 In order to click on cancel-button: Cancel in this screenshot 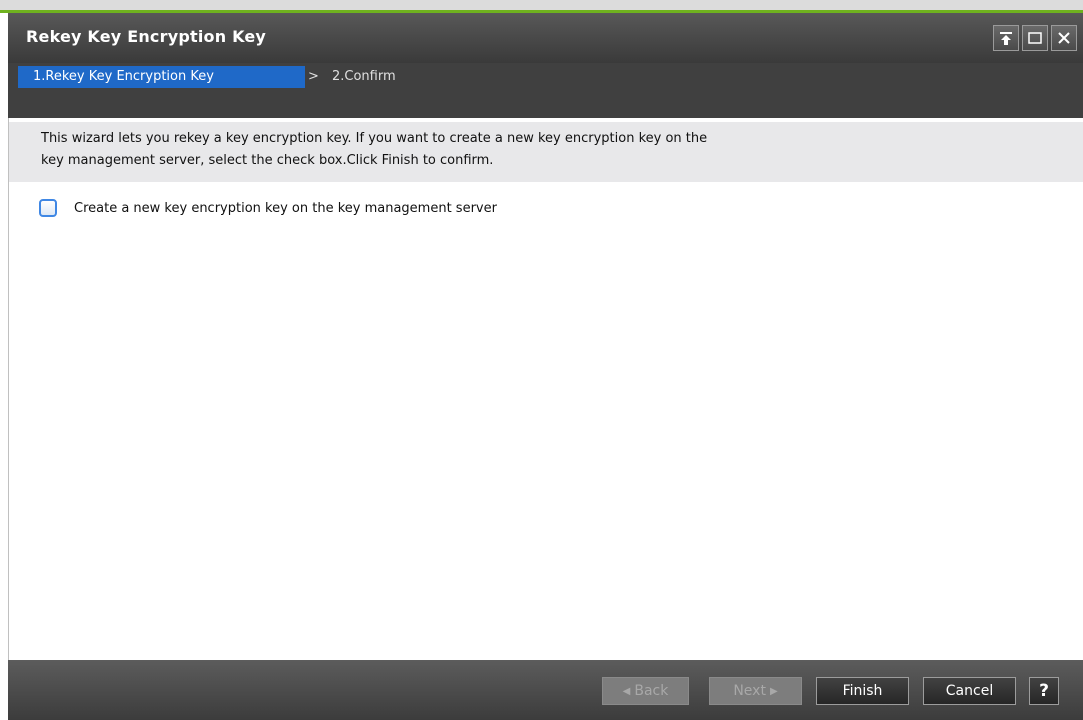, I will do `click(969, 691)`.